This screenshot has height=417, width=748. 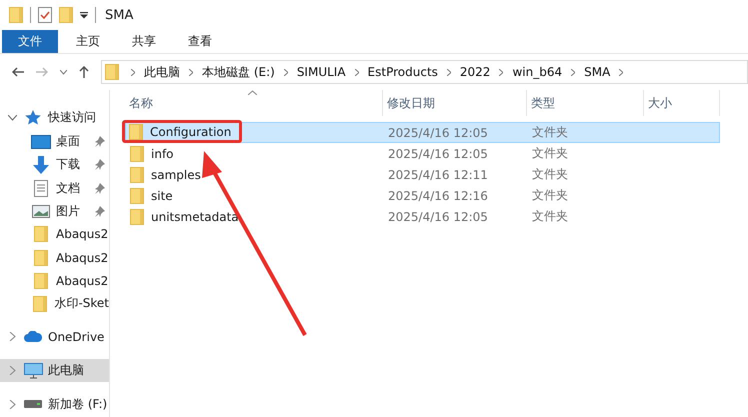 What do you see at coordinates (30, 41) in the screenshot?
I see `ribbon-tab: 文件` at bounding box center [30, 41].